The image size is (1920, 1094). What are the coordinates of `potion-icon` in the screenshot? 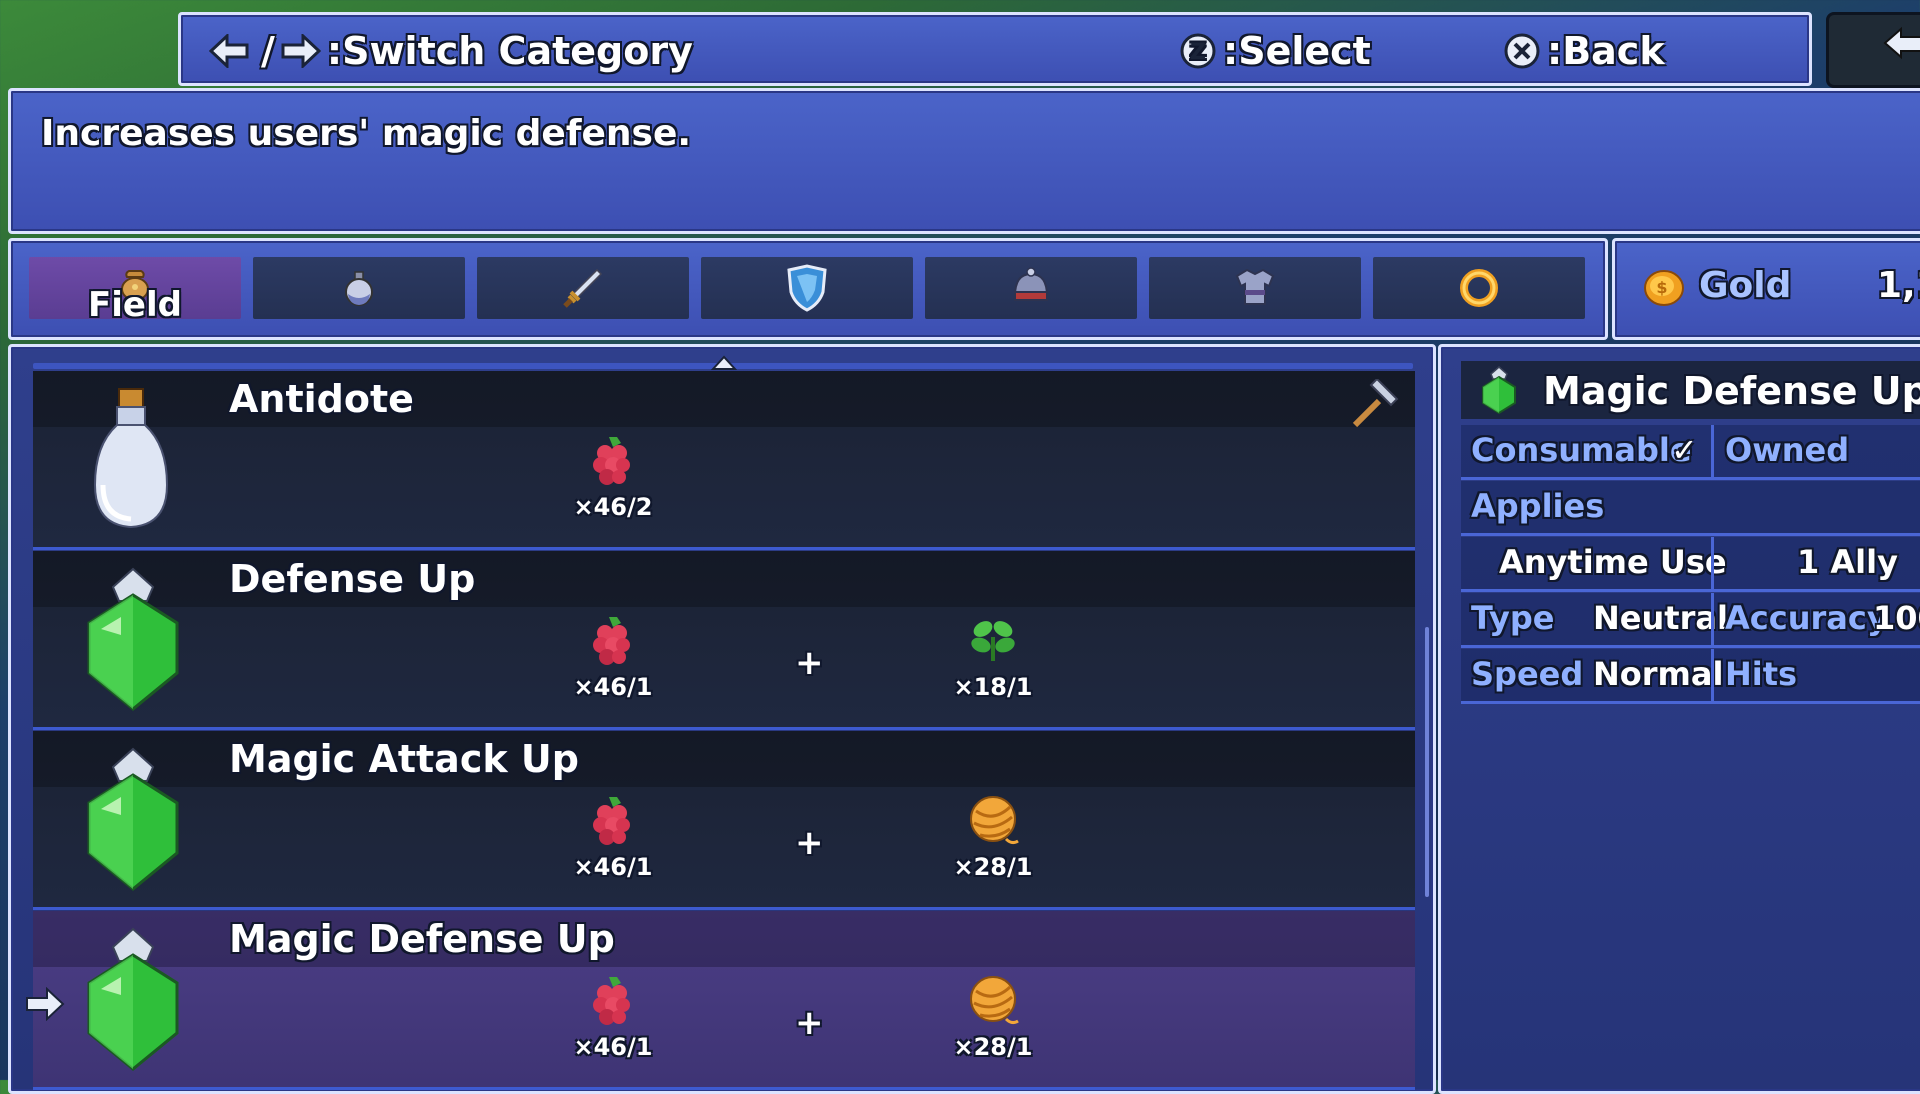 It's located at (359, 288).